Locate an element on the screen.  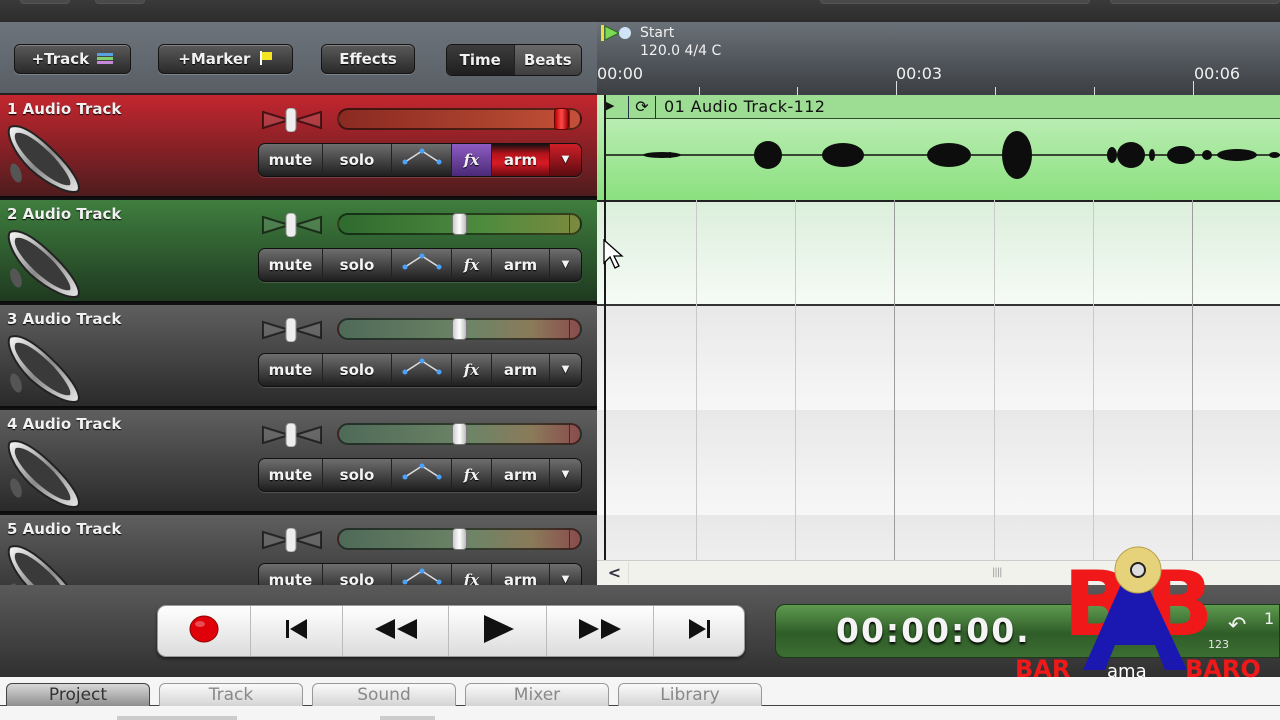
clip-loop-icon: ⟳ is located at coordinates (642, 107).